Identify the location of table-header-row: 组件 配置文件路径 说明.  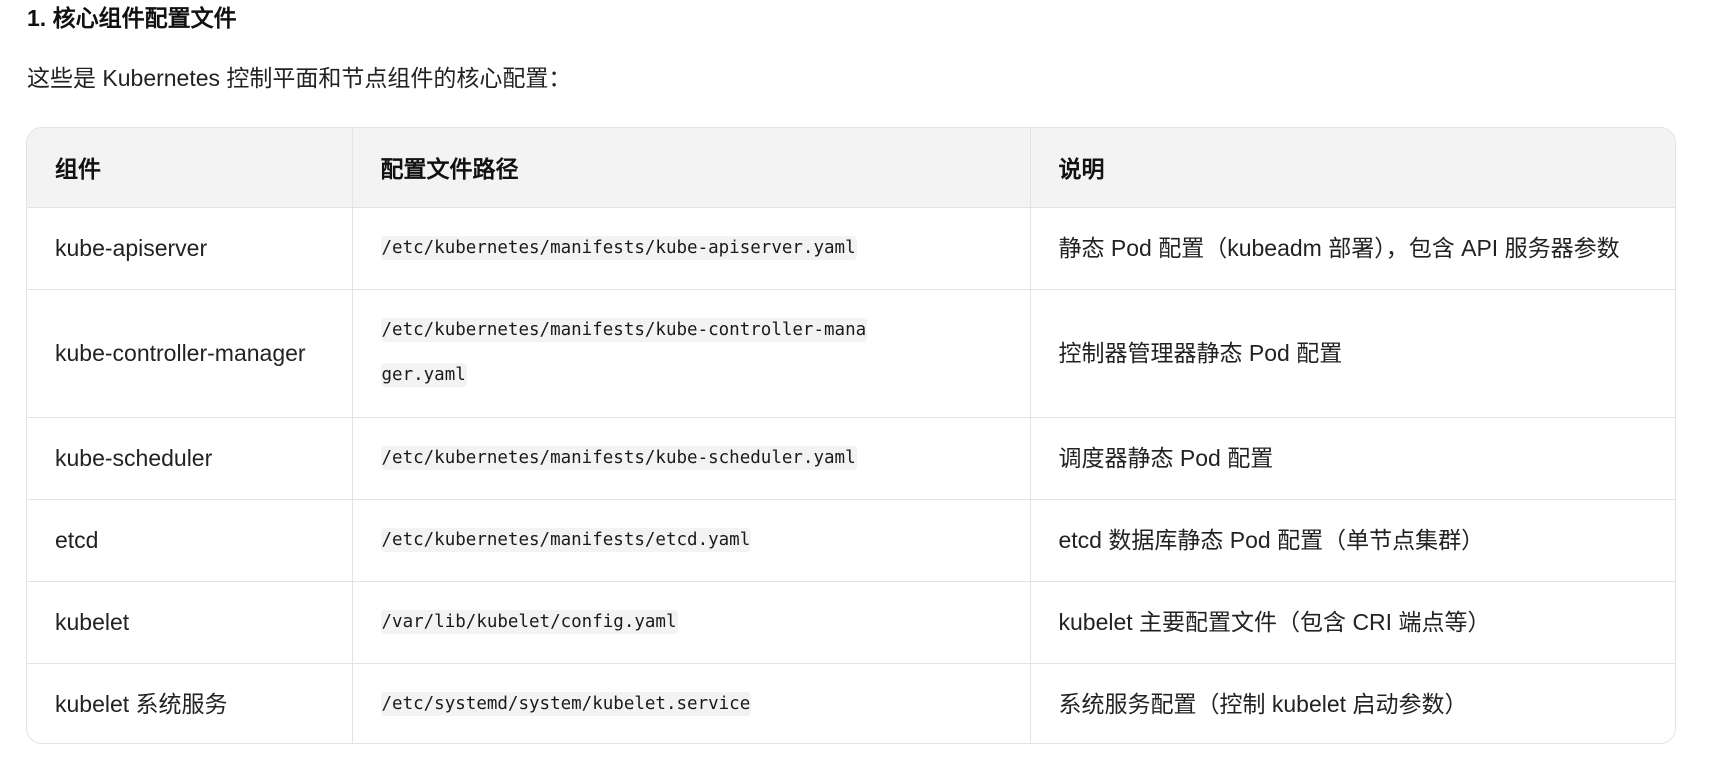
(851, 168).